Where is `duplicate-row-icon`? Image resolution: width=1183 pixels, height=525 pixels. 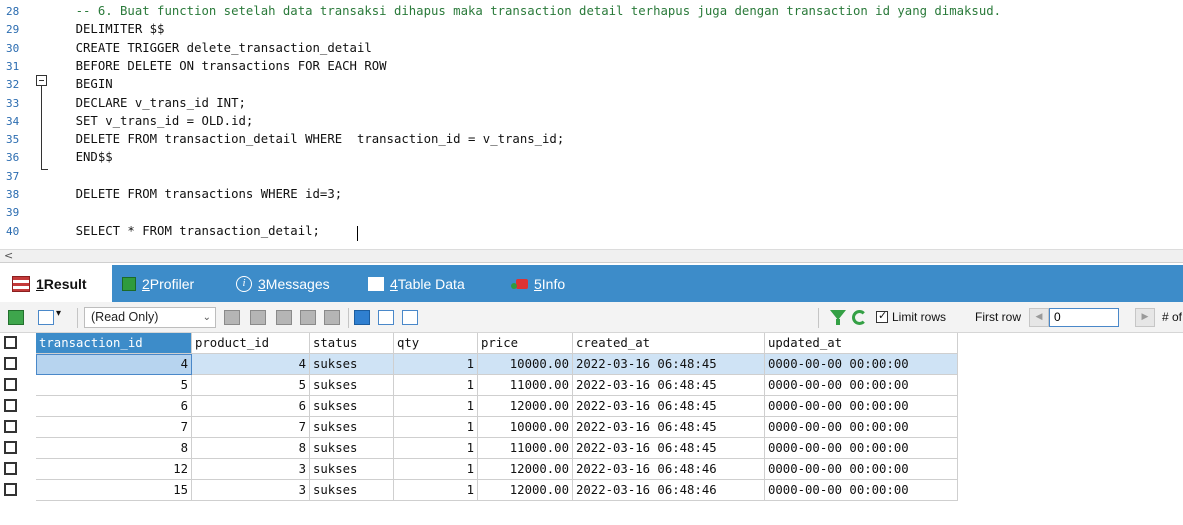 duplicate-row-icon is located at coordinates (258, 317).